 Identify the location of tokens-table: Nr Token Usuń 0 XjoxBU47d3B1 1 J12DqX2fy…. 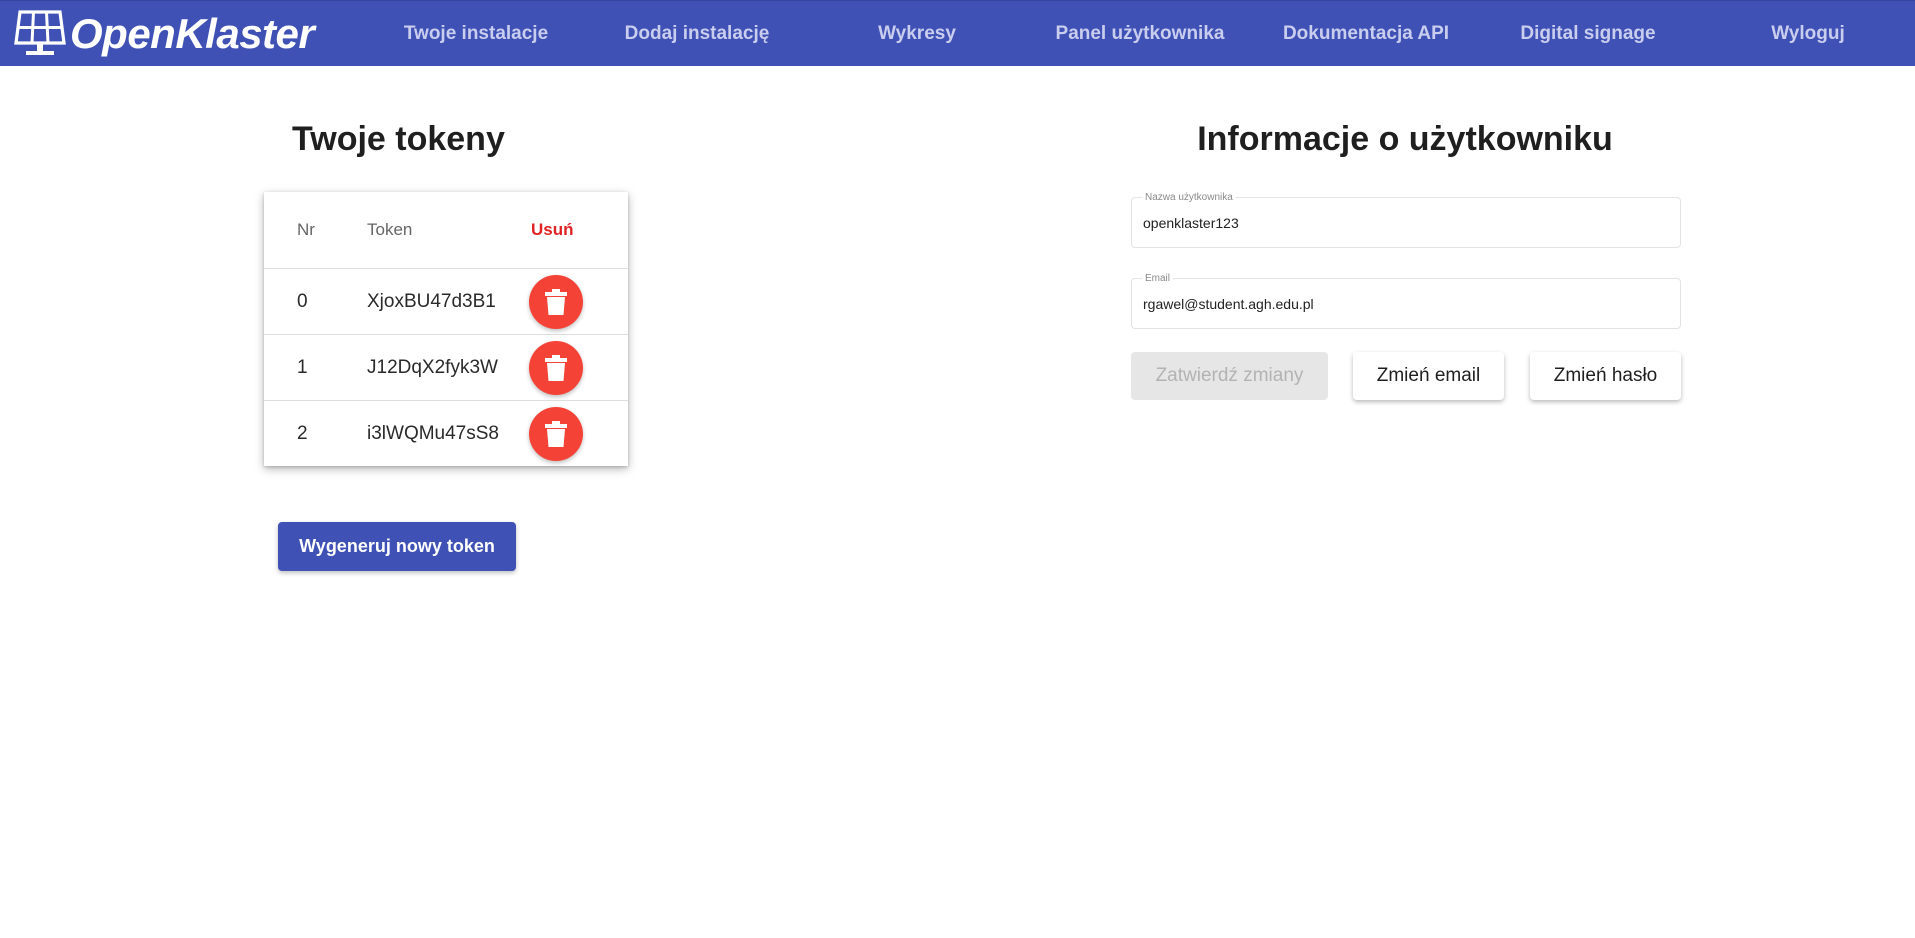
(446, 329).